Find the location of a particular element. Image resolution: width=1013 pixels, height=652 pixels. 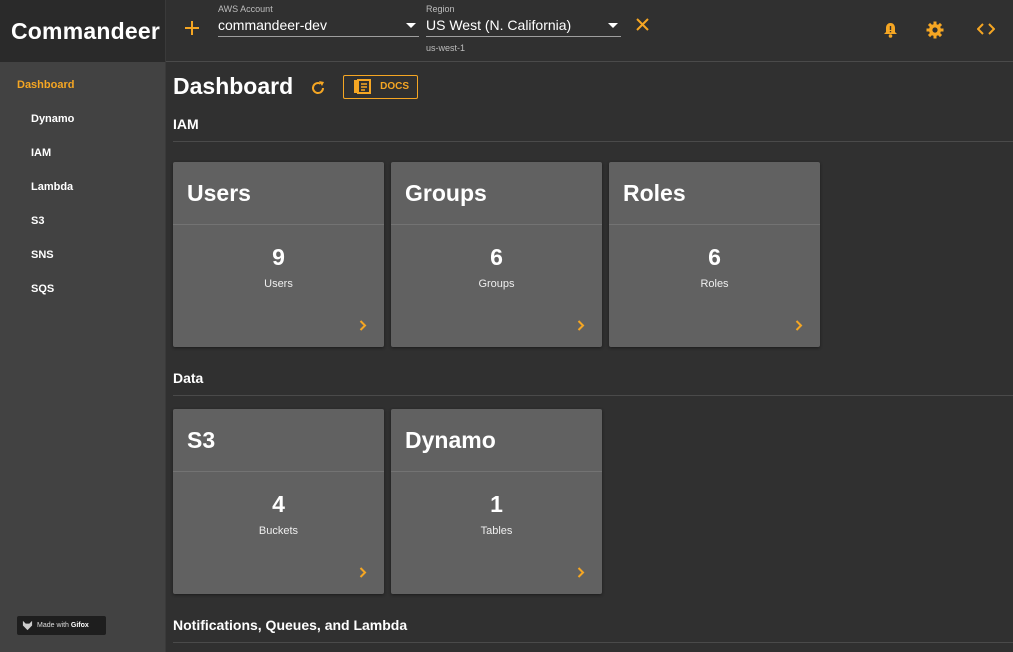

card-groups: Groups 6 Groups is located at coordinates (496, 254).